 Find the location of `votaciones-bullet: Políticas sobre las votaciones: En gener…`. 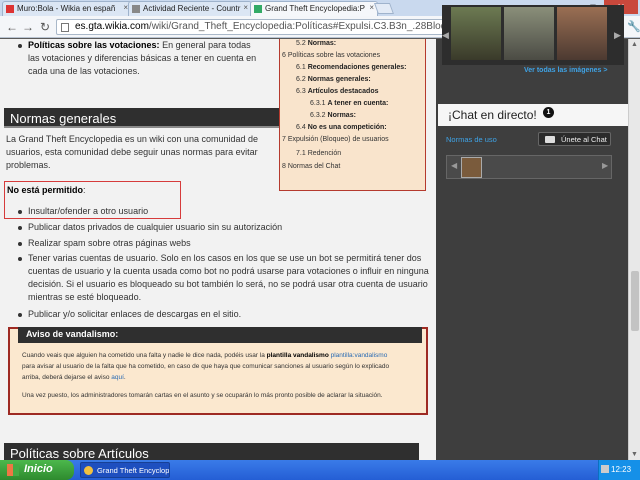

votaciones-bullet: Políticas sobre las votaciones: En gener… is located at coordinates (158, 45).